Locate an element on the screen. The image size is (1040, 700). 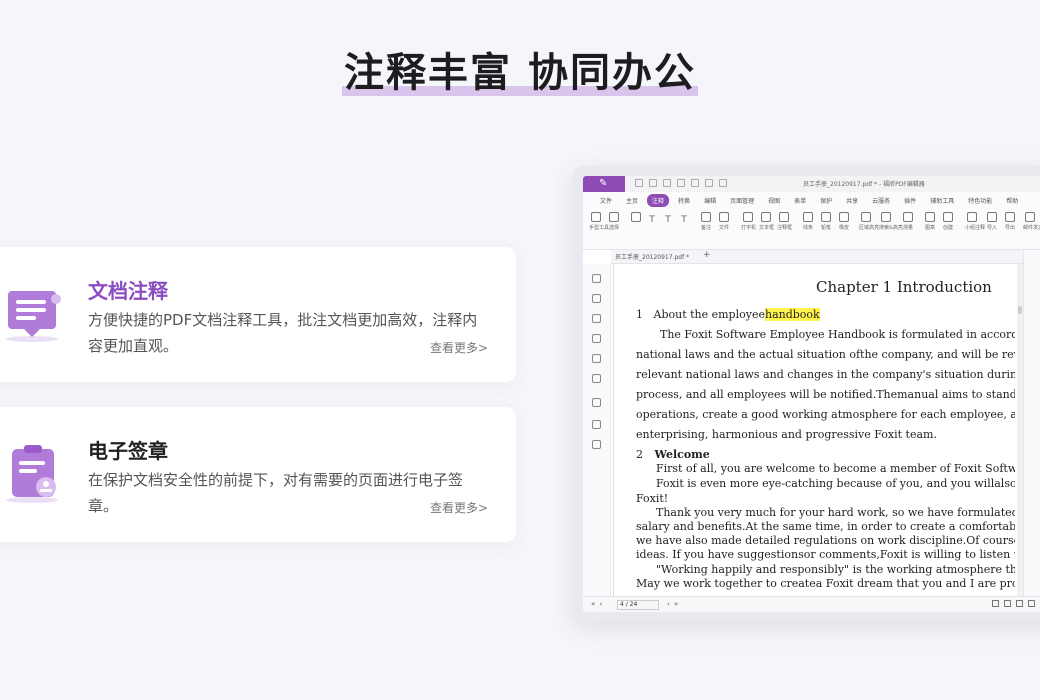
heading-wrap: 注释丰富 协同办公 is located at coordinates (520, 69).